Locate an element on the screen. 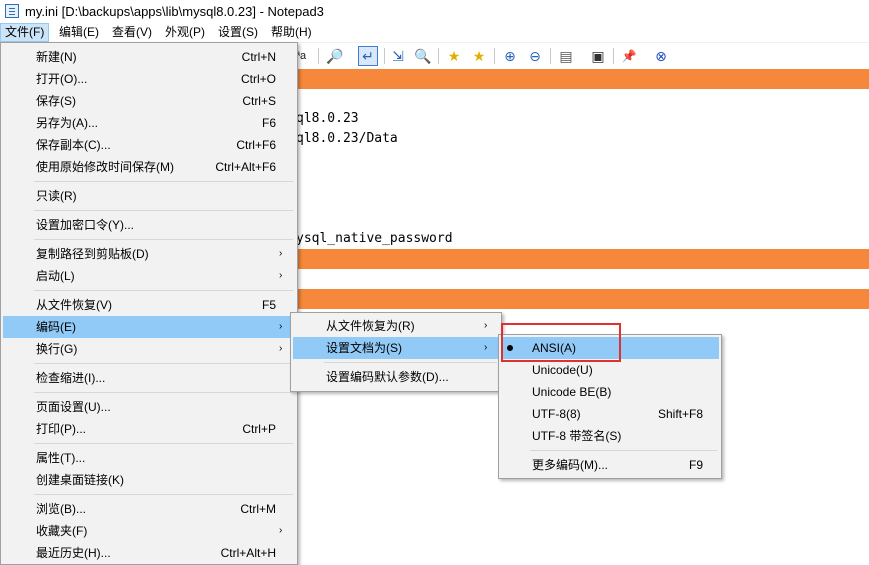 The image size is (869, 565). menu-appearance: 外观(P) is located at coordinates (185, 32).